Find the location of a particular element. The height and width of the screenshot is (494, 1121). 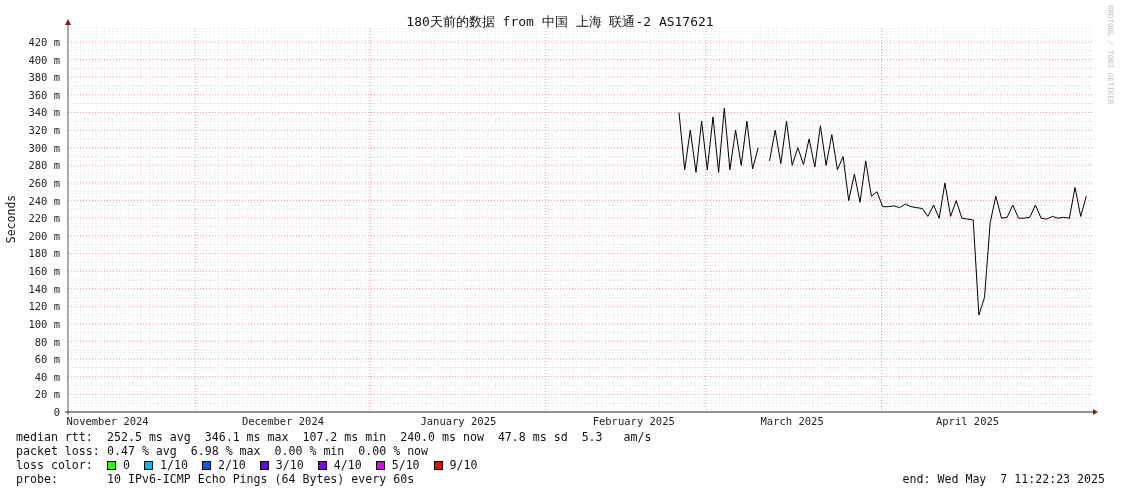

chart-title: 180天前的数据 from 中国 上海 联通-2 AS17621 is located at coordinates (560, 21).